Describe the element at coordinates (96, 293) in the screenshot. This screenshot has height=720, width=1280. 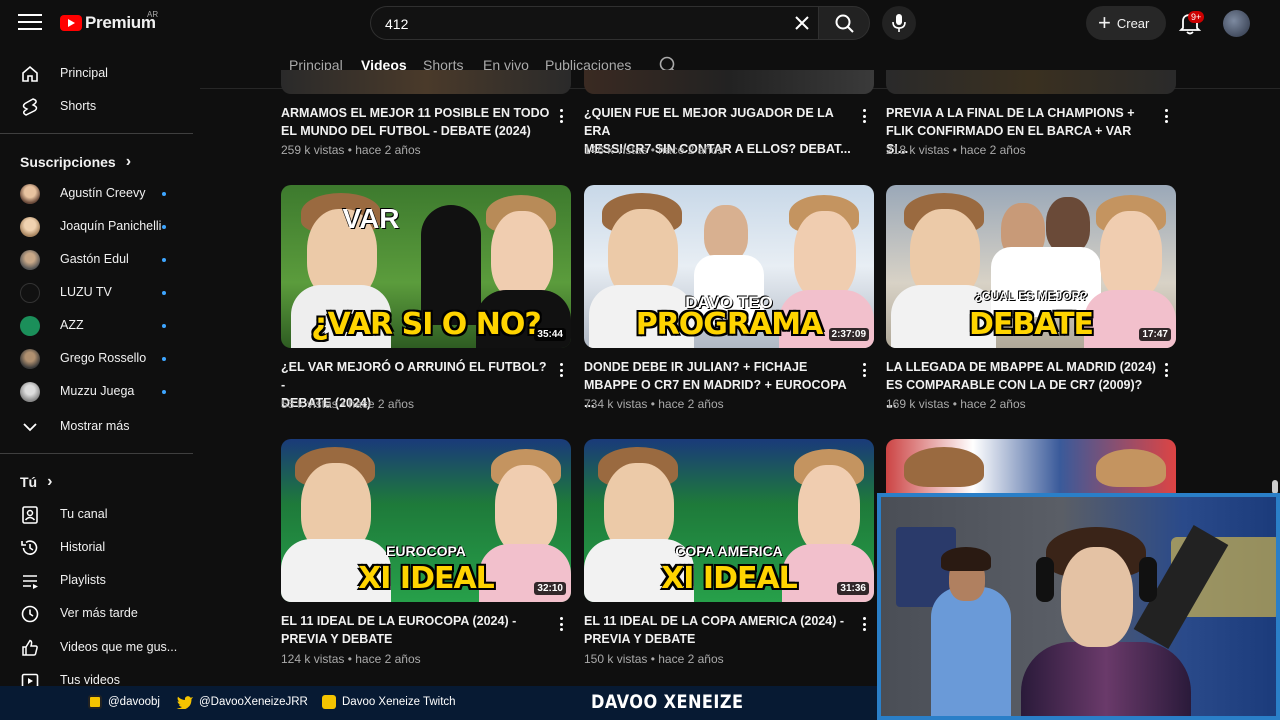
I see `subscription-item: LUZU TV` at that location.